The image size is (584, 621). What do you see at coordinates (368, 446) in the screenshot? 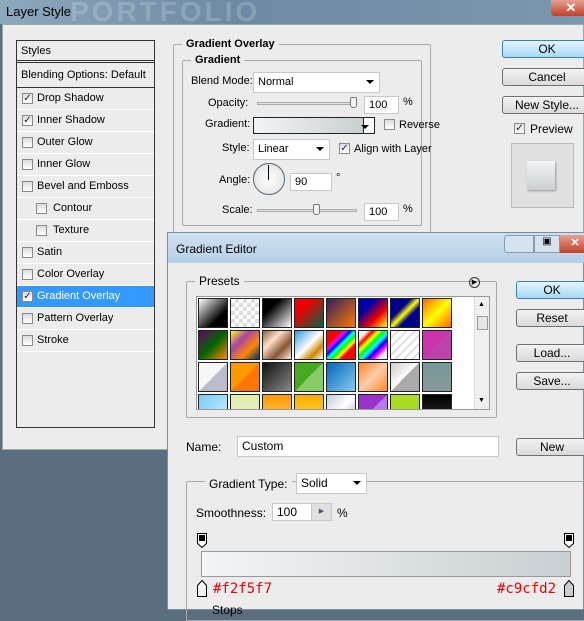
I see `name-input: Custom` at bounding box center [368, 446].